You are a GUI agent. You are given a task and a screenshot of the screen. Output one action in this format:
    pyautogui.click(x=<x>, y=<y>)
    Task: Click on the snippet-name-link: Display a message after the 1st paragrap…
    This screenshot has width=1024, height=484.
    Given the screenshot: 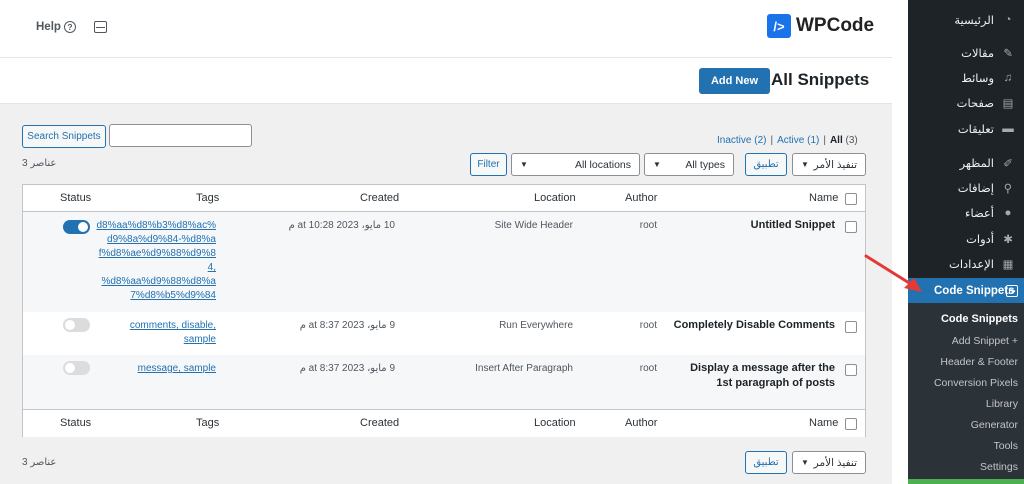 What is the action you would take?
    pyautogui.click(x=715, y=376)
    